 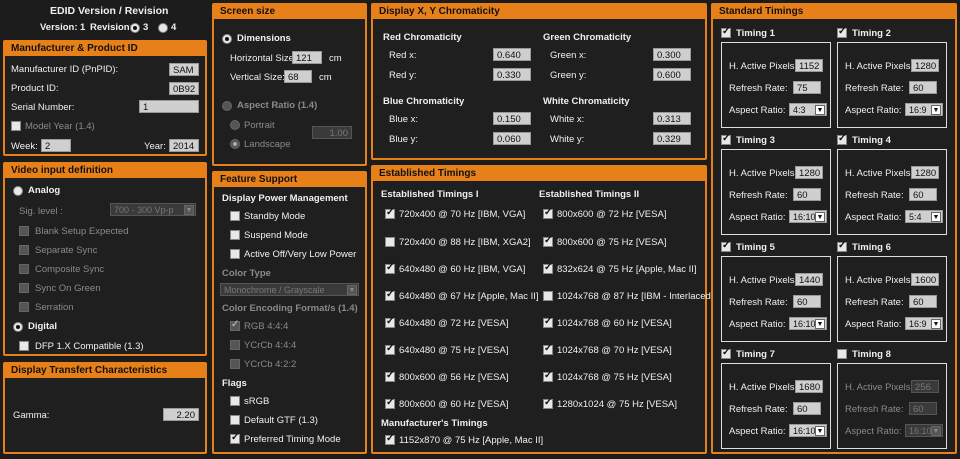 I want to click on timing-8-checkbox, so click(x=842, y=354).